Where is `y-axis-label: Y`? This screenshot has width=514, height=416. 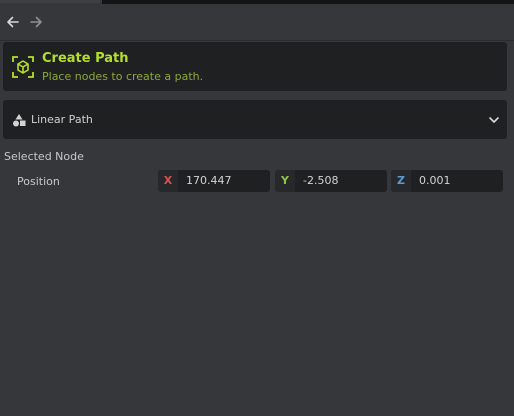
y-axis-label: Y is located at coordinates (285, 181).